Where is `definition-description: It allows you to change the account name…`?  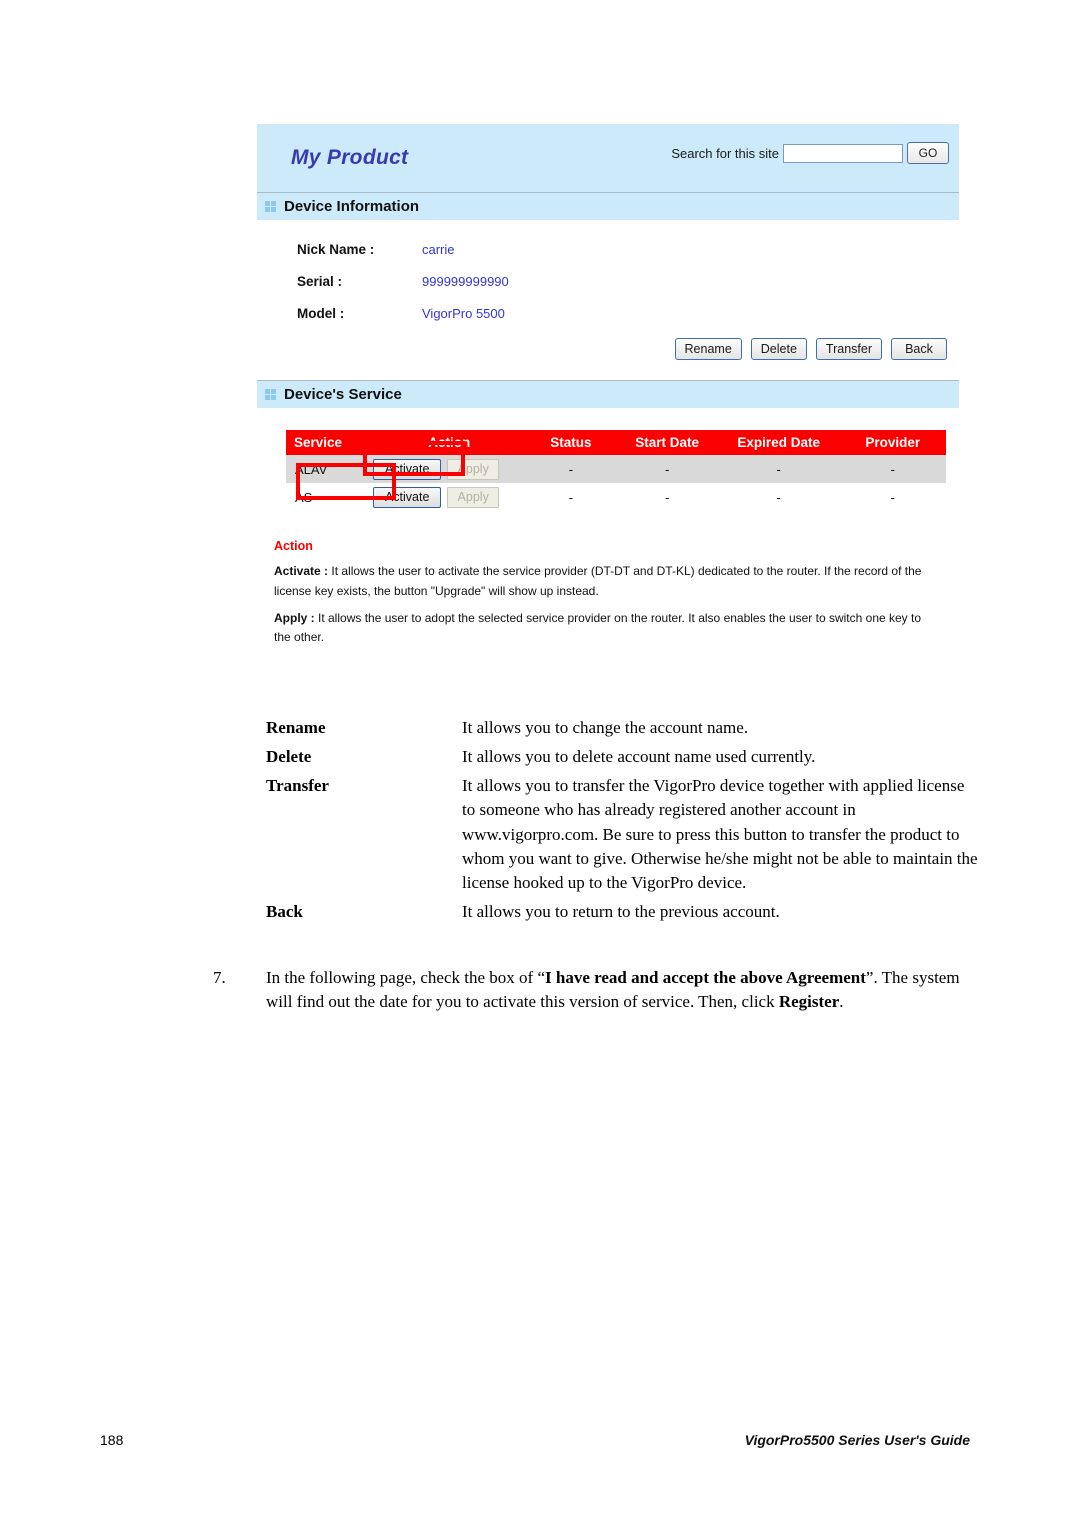
definition-description: It allows you to change the account name… is located at coordinates (605, 727).